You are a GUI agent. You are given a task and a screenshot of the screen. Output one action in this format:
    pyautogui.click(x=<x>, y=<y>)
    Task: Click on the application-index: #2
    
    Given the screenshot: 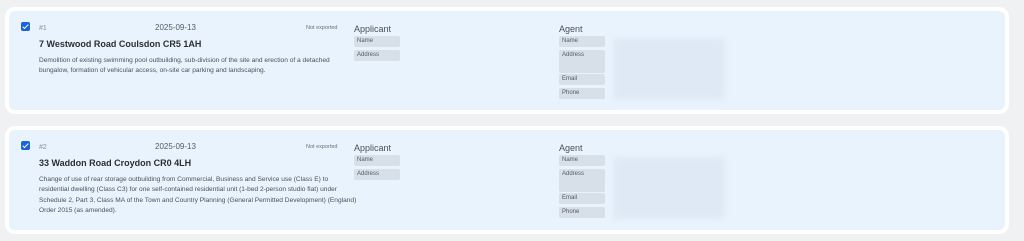 What is the action you would take?
    pyautogui.click(x=43, y=147)
    